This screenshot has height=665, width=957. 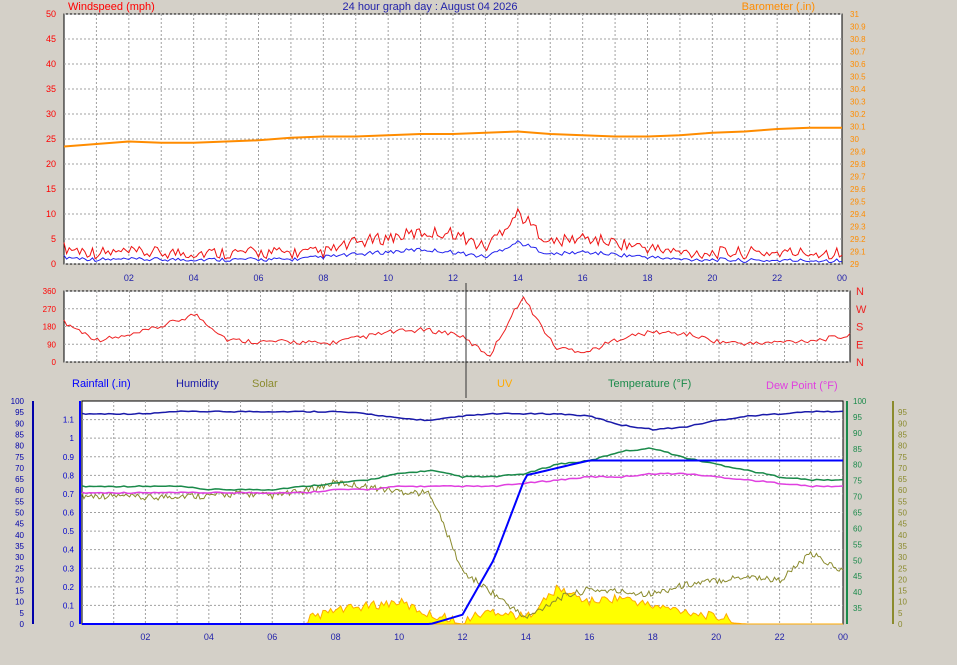 I want to click on solar-ytick-label: 10, so click(x=902, y=602).